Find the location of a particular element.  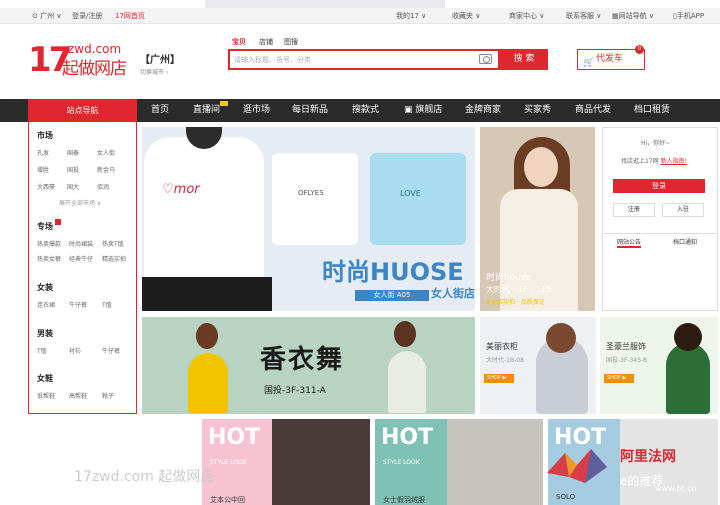

cart-icon: 🛒 is located at coordinates (589, 63).